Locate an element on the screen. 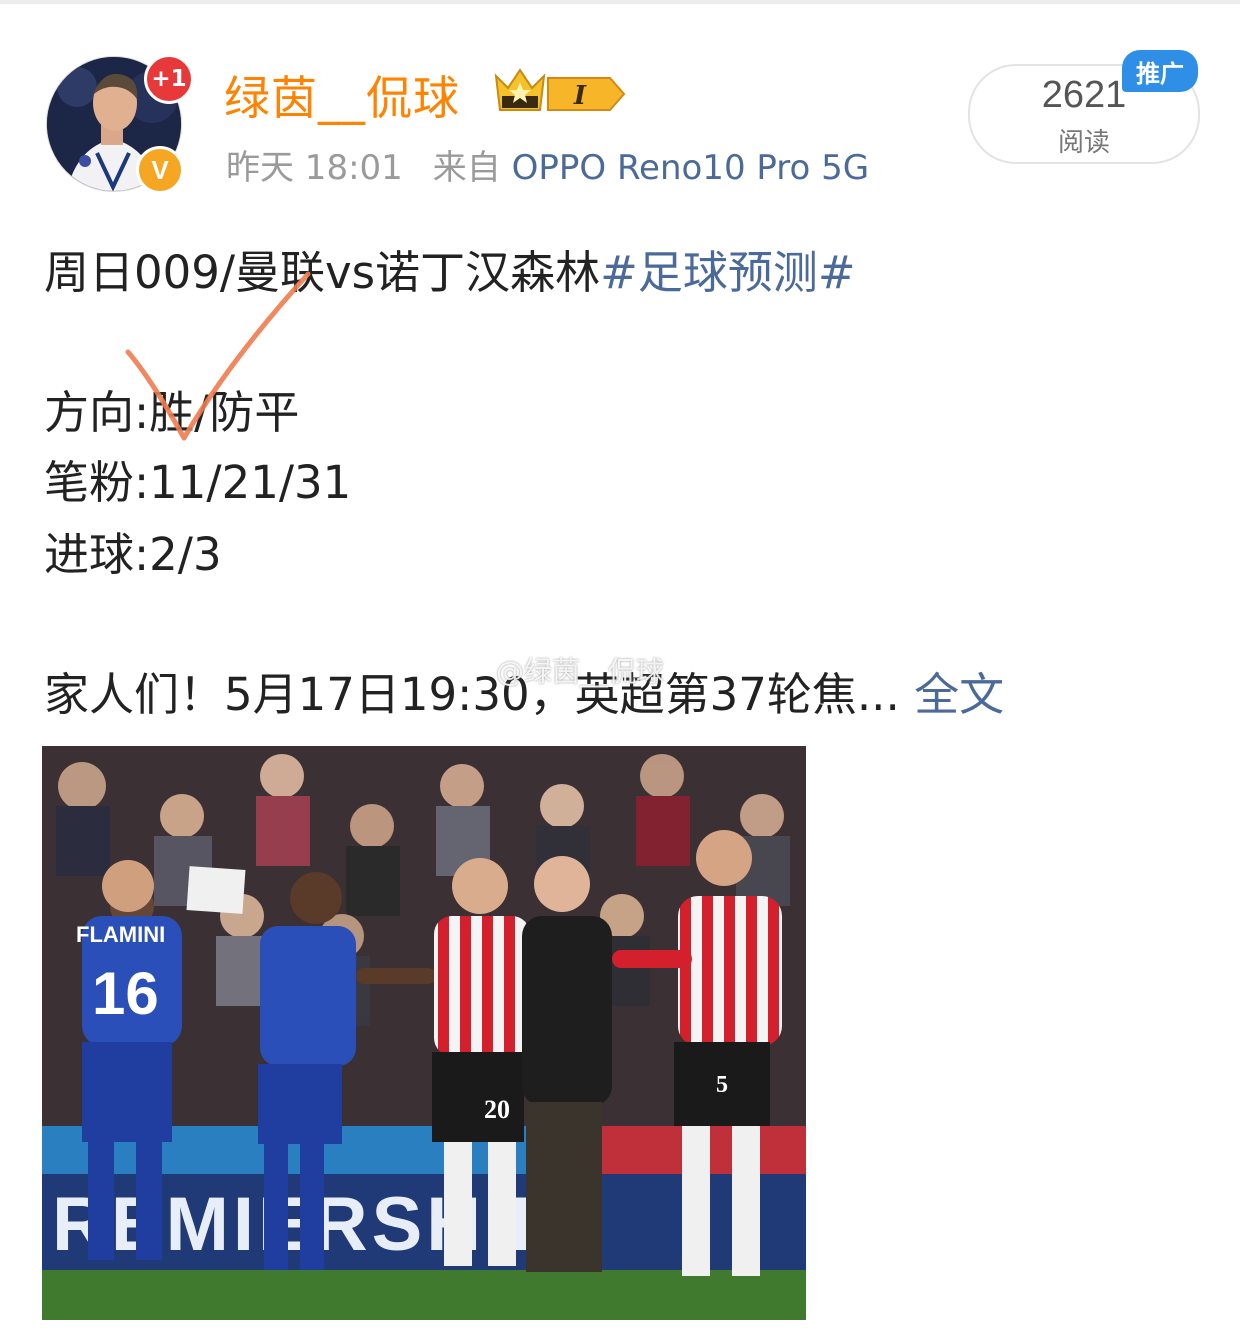 The height and width of the screenshot is (1338, 1240). member-crown-icon: I is located at coordinates (560, 92).